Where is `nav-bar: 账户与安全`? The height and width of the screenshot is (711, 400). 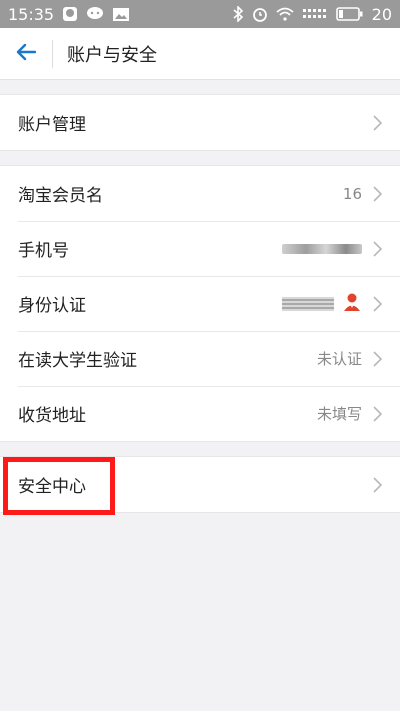 nav-bar: 账户与安全 is located at coordinates (200, 54).